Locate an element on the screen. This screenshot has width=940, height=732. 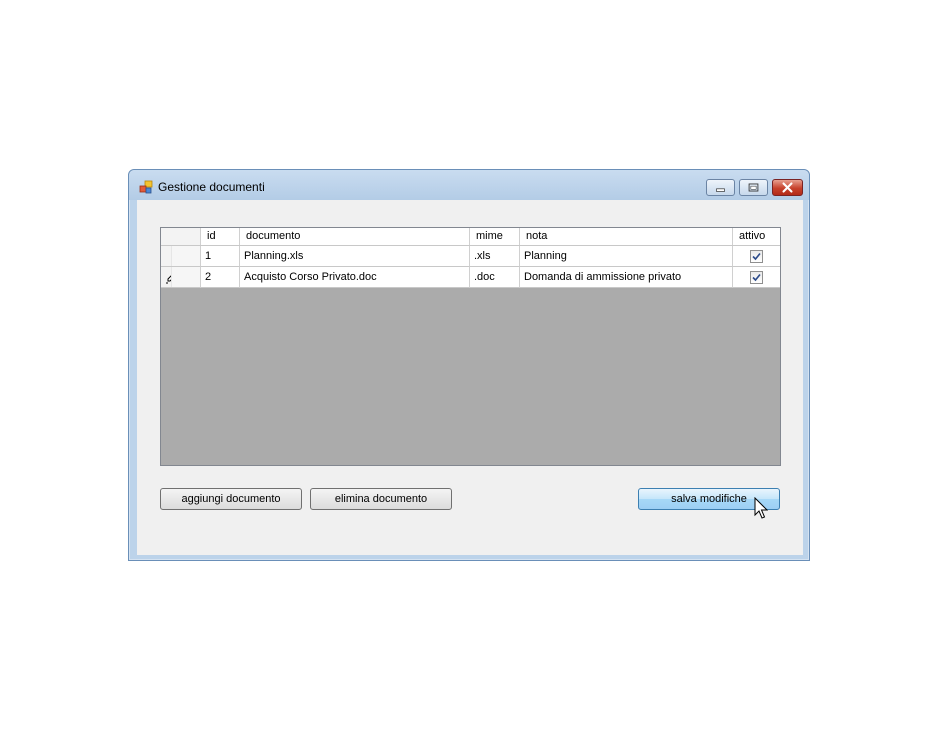
maximize-button is located at coordinates (753, 187).